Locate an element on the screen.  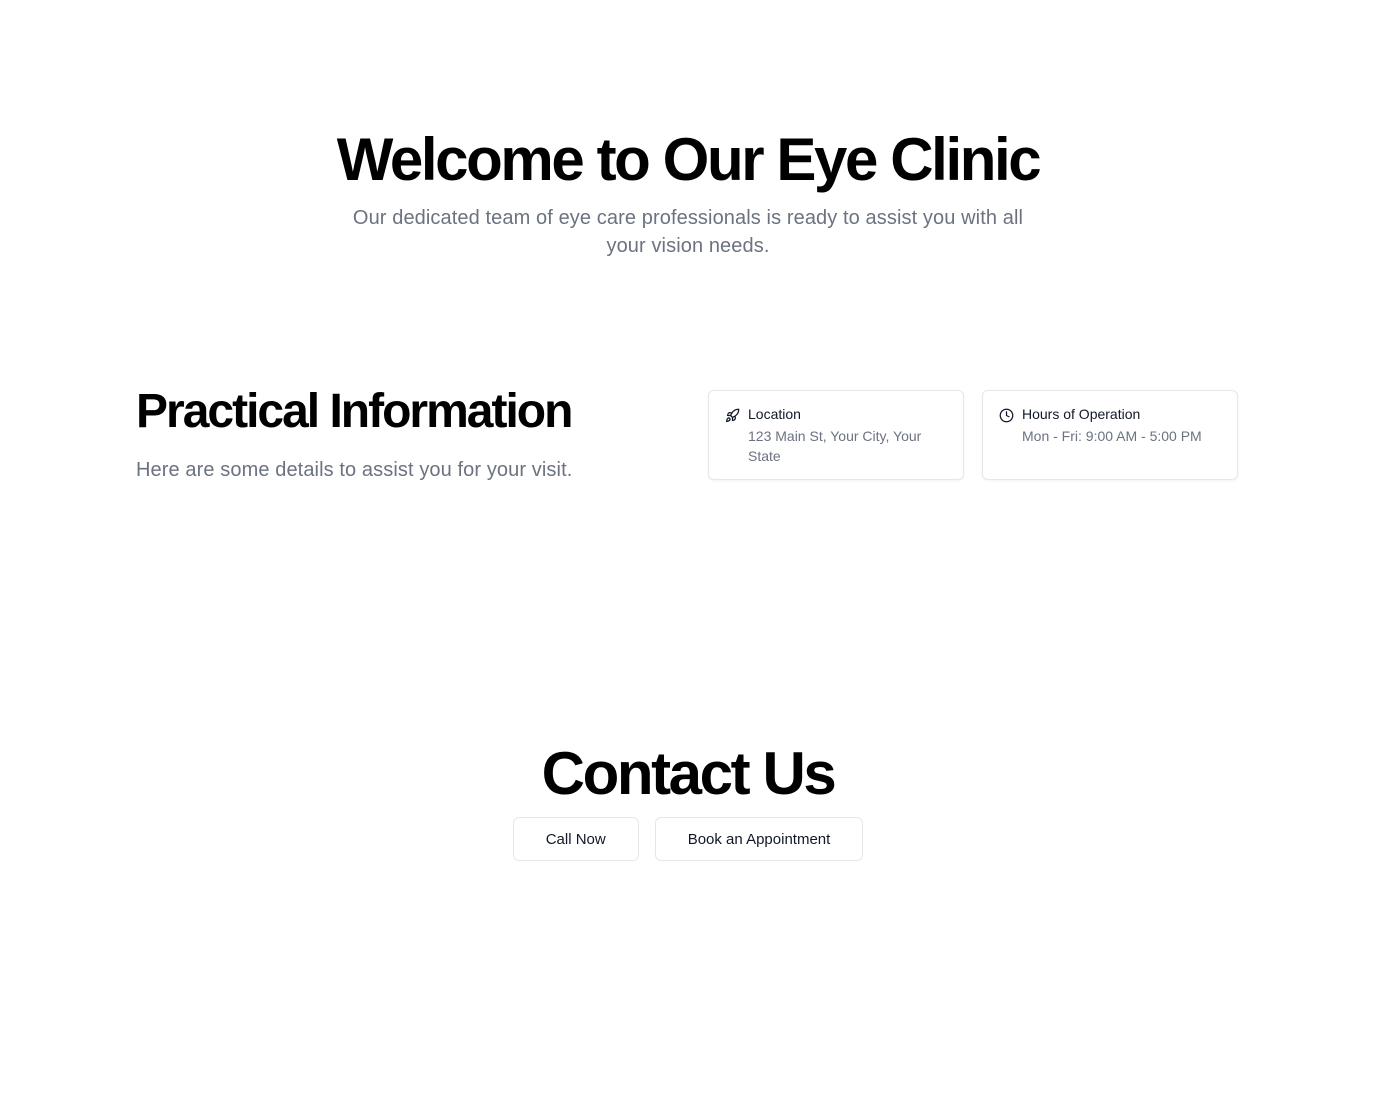
contact-title: Contact Us is located at coordinates (689, 773).